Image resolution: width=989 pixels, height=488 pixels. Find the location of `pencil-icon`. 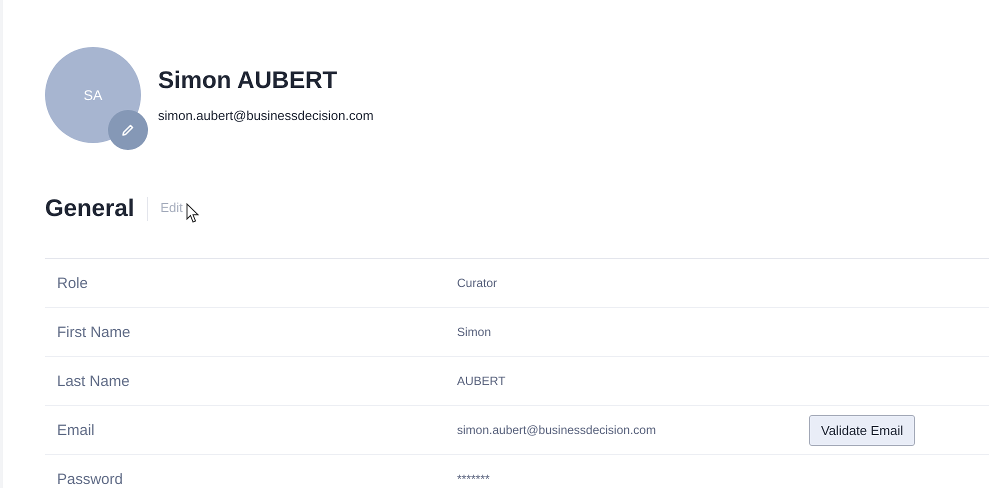

pencil-icon is located at coordinates (128, 130).